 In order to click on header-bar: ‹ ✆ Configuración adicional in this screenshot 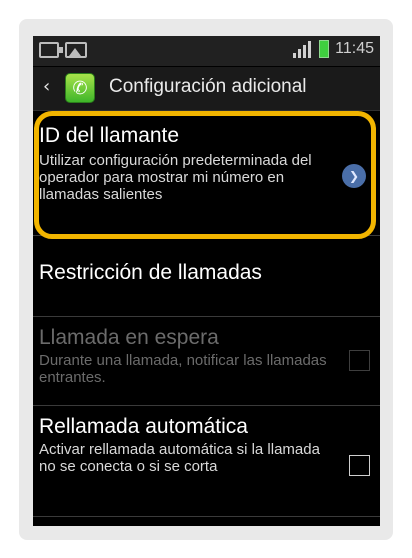, I will do `click(206, 89)`.